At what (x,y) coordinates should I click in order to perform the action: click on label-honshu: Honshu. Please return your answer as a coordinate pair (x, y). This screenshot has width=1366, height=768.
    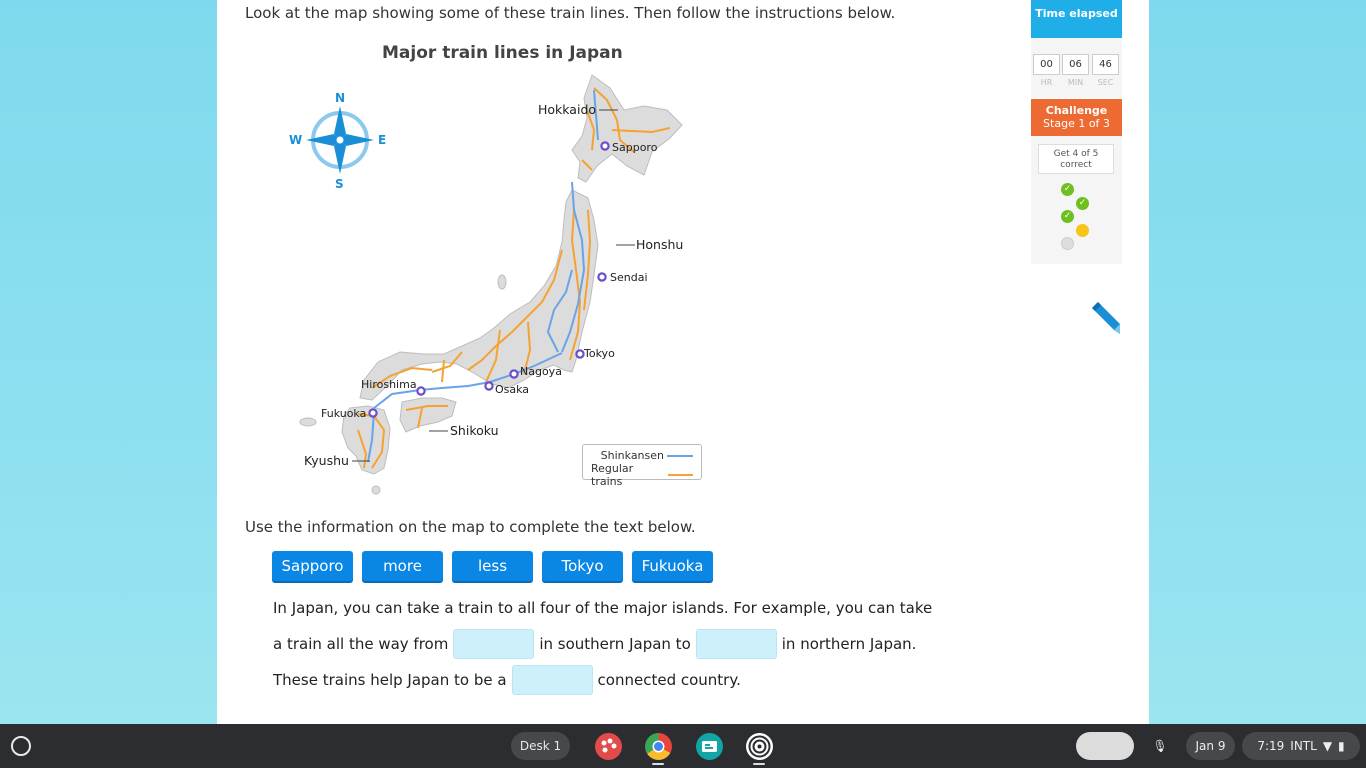
    Looking at the image, I should click on (659, 244).